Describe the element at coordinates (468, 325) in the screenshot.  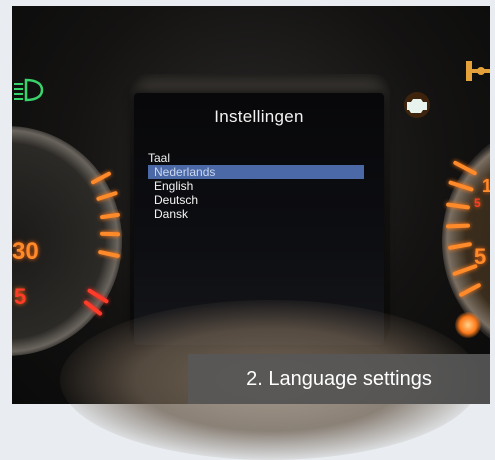
I see `warning-light-glow` at that location.